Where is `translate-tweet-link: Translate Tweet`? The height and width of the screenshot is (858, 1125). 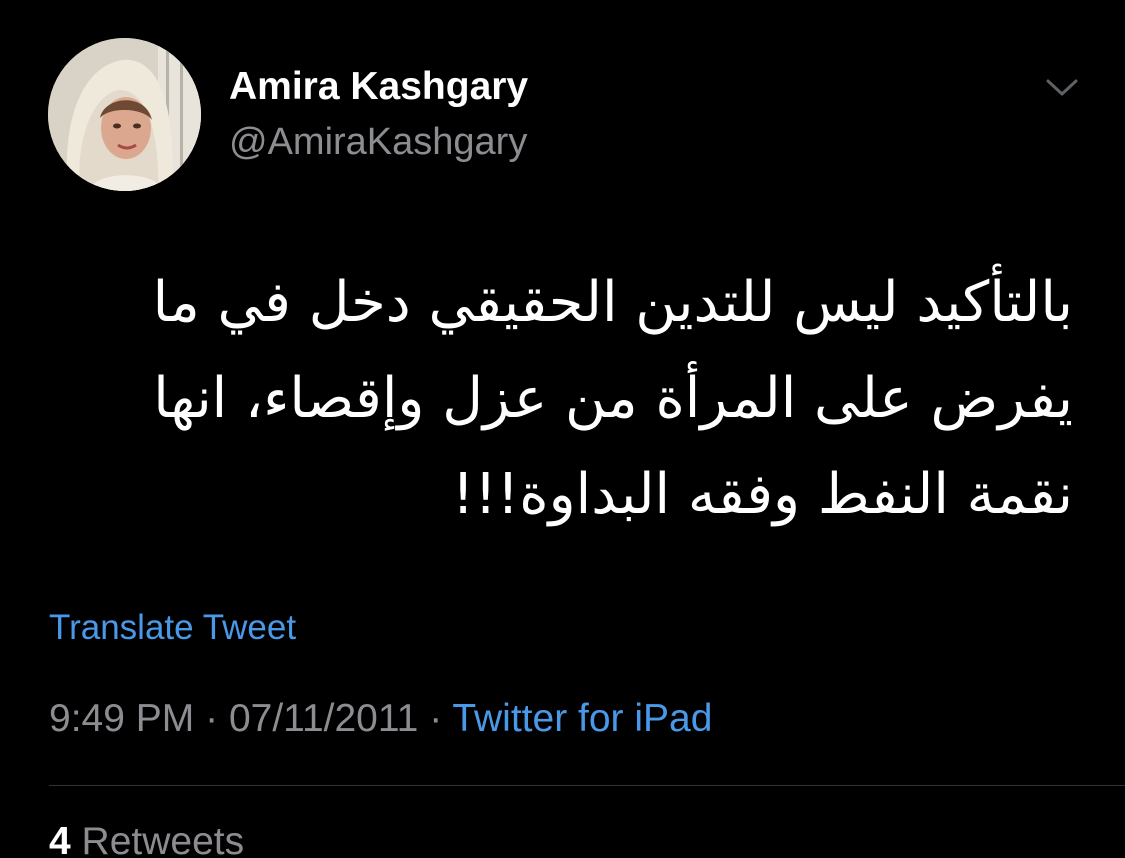
translate-tweet-link: Translate Tweet is located at coordinates (172, 628).